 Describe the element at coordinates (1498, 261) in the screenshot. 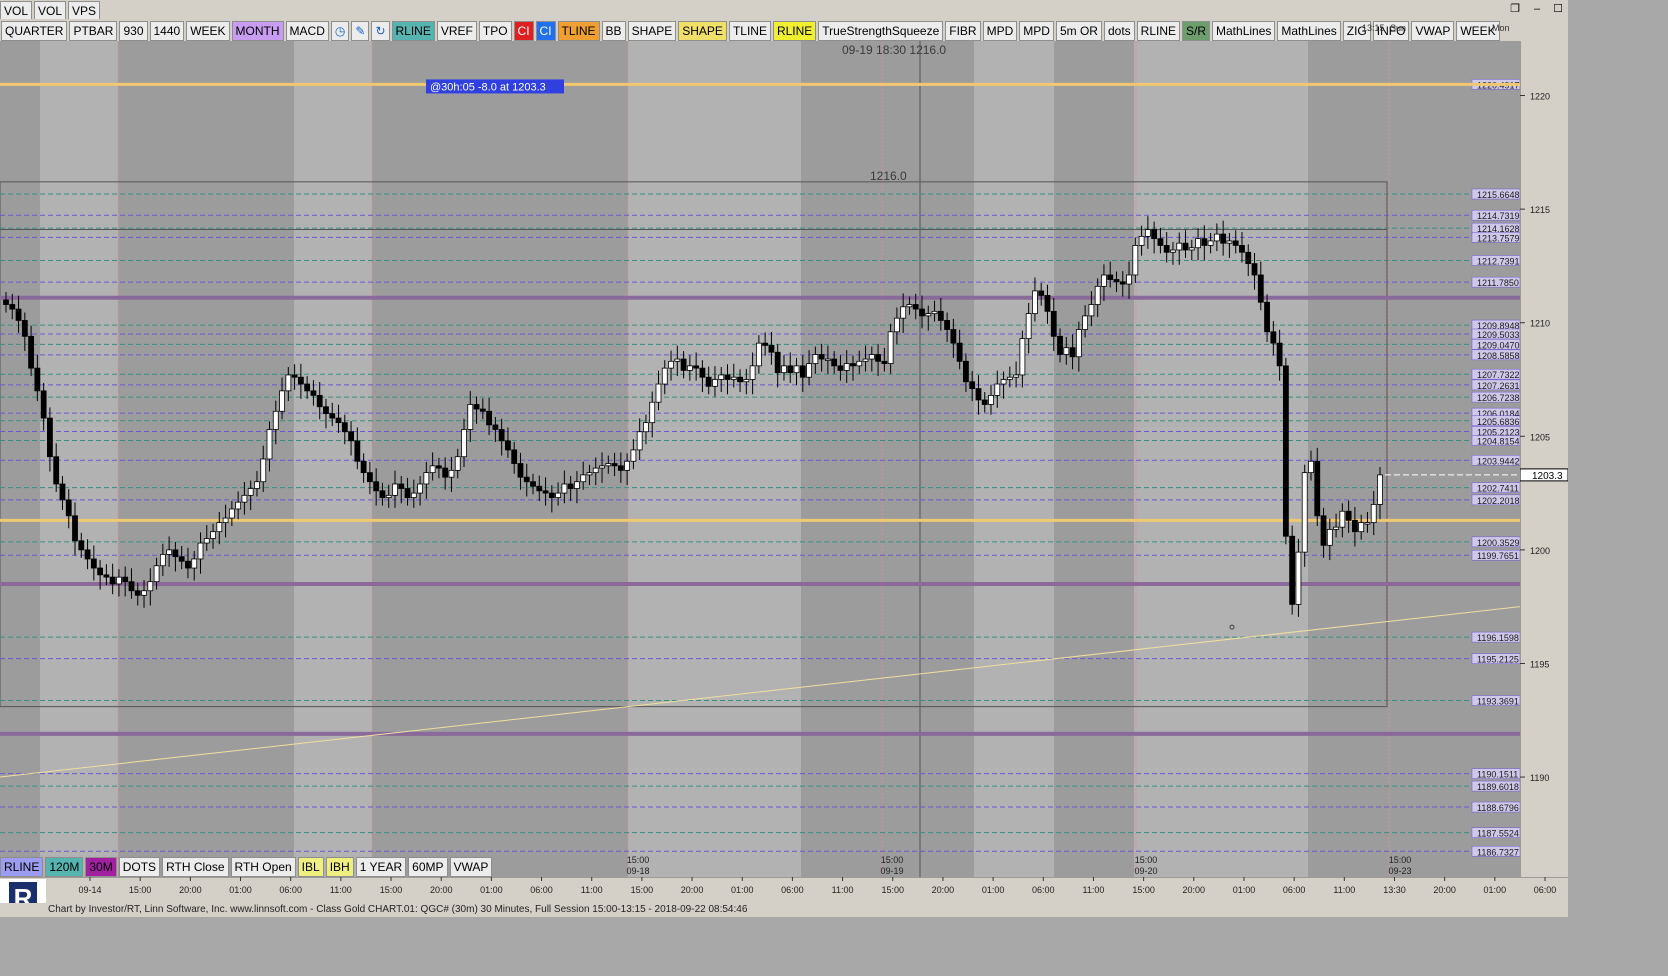

I see `level-label: 1212.7391` at that location.